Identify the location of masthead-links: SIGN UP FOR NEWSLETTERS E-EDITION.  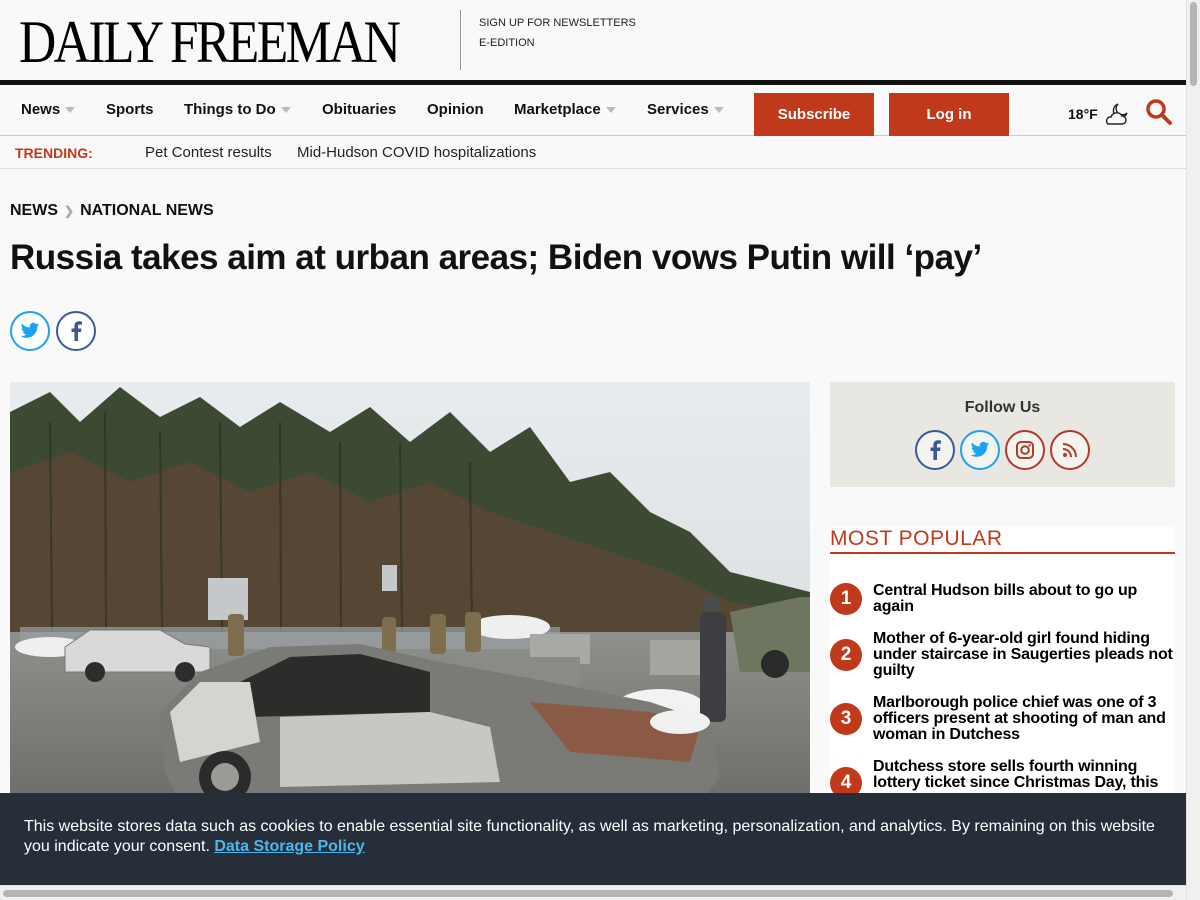
(557, 33).